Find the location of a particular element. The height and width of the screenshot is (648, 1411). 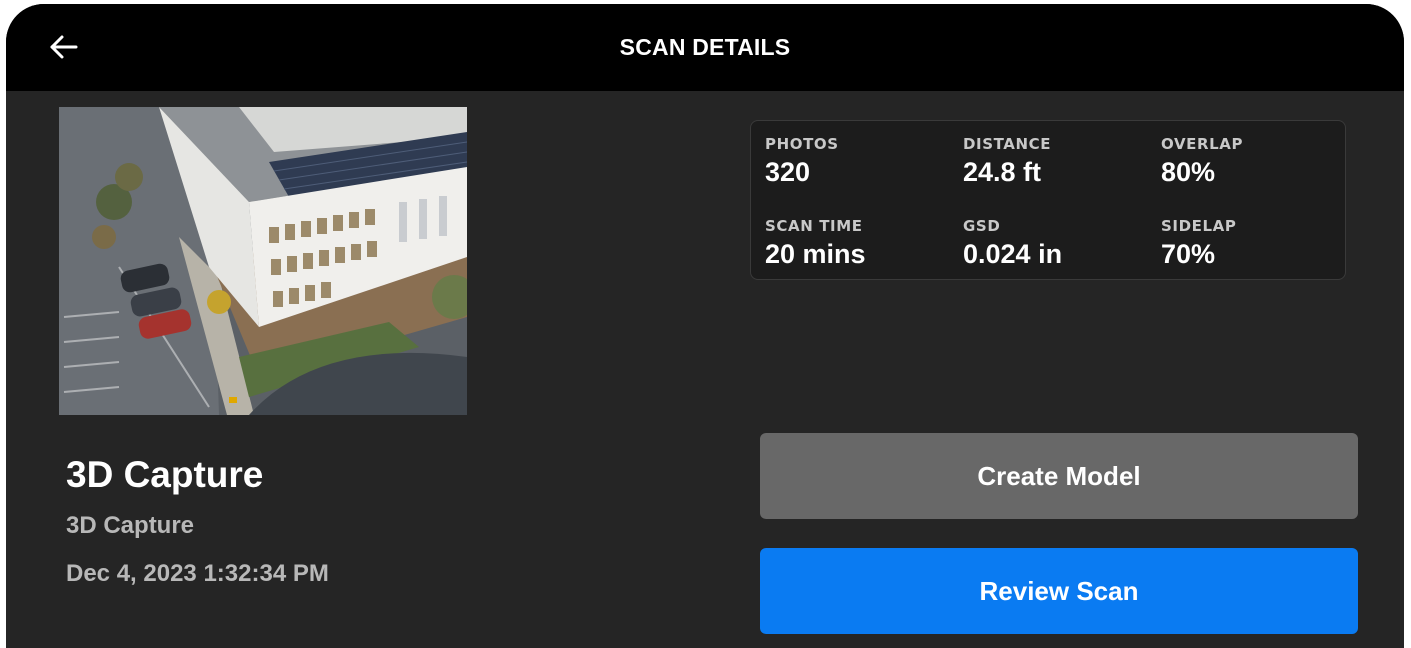

header-bar: SCAN DETAILS is located at coordinates (705, 47).